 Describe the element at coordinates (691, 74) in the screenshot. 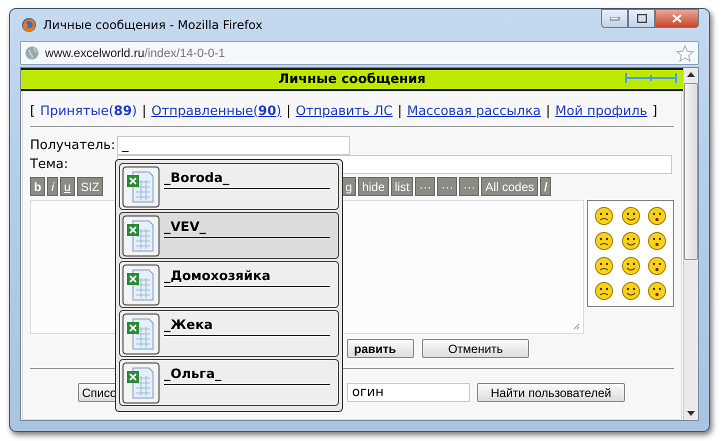

I see `scroll-up-icon` at that location.